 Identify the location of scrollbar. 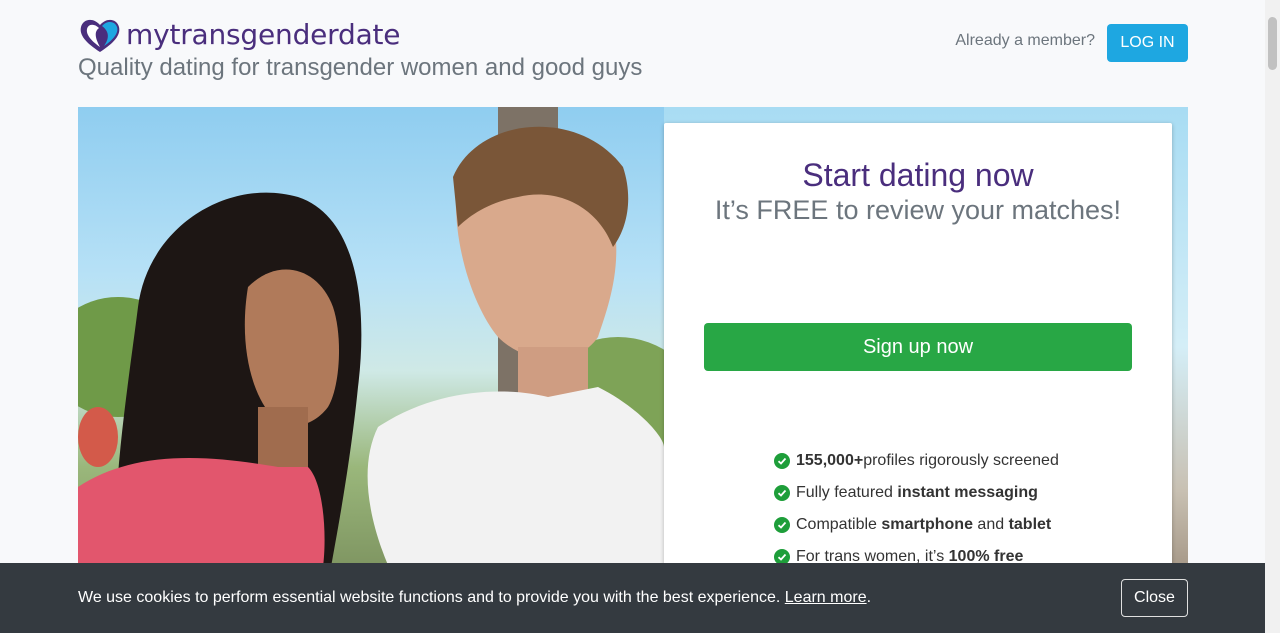
(1272, 316).